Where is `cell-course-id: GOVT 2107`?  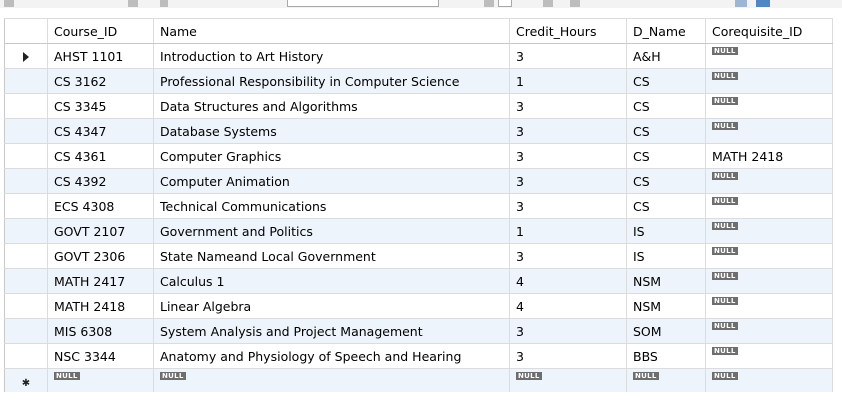
cell-course-id: GOVT 2107 is located at coordinates (100, 231).